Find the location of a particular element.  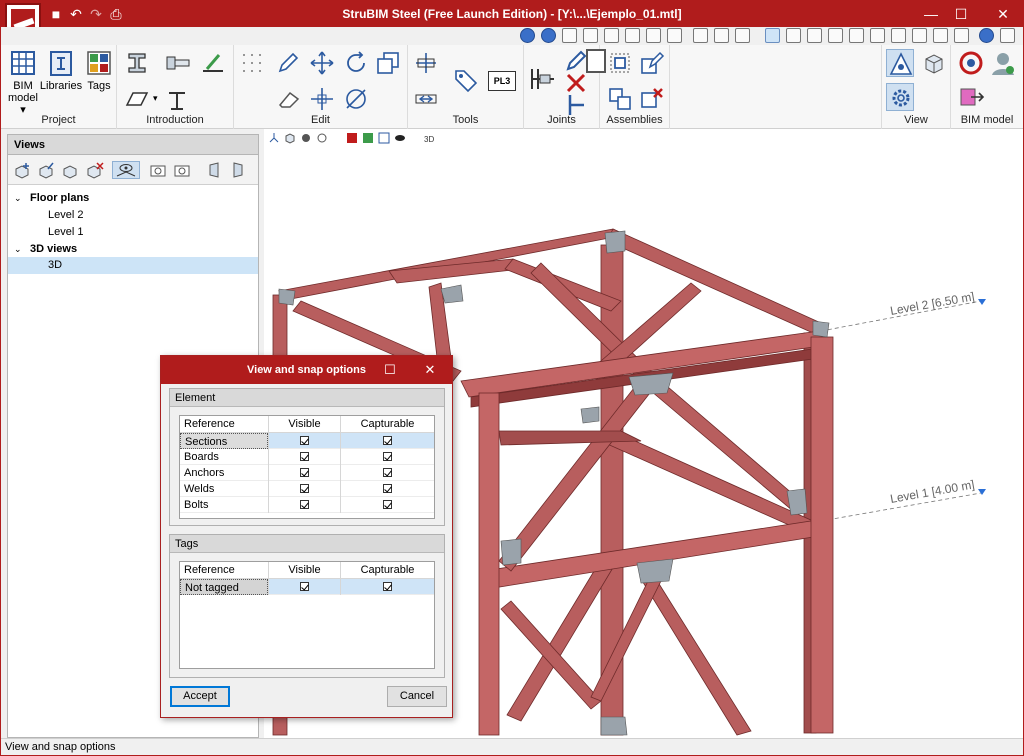

libraries-label: Libraries is located at coordinates (61, 86).